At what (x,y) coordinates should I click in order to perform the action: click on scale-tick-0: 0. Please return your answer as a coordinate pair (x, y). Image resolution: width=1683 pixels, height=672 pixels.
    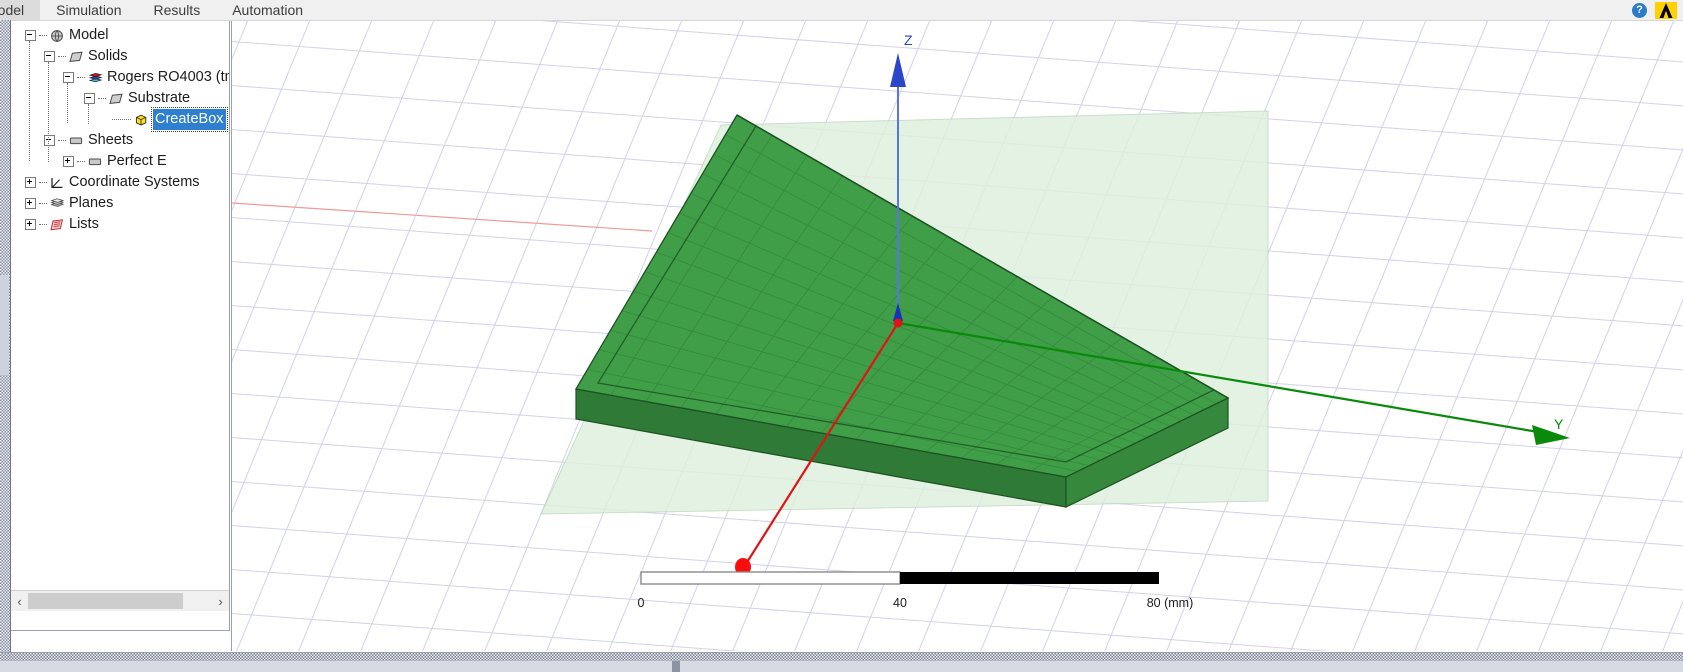
    Looking at the image, I should click on (641, 603).